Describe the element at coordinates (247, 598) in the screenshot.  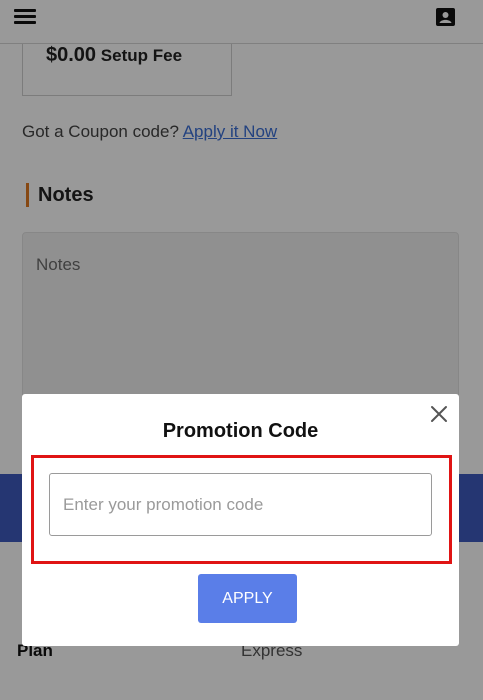
I see `apply-button: APPLY` at that location.